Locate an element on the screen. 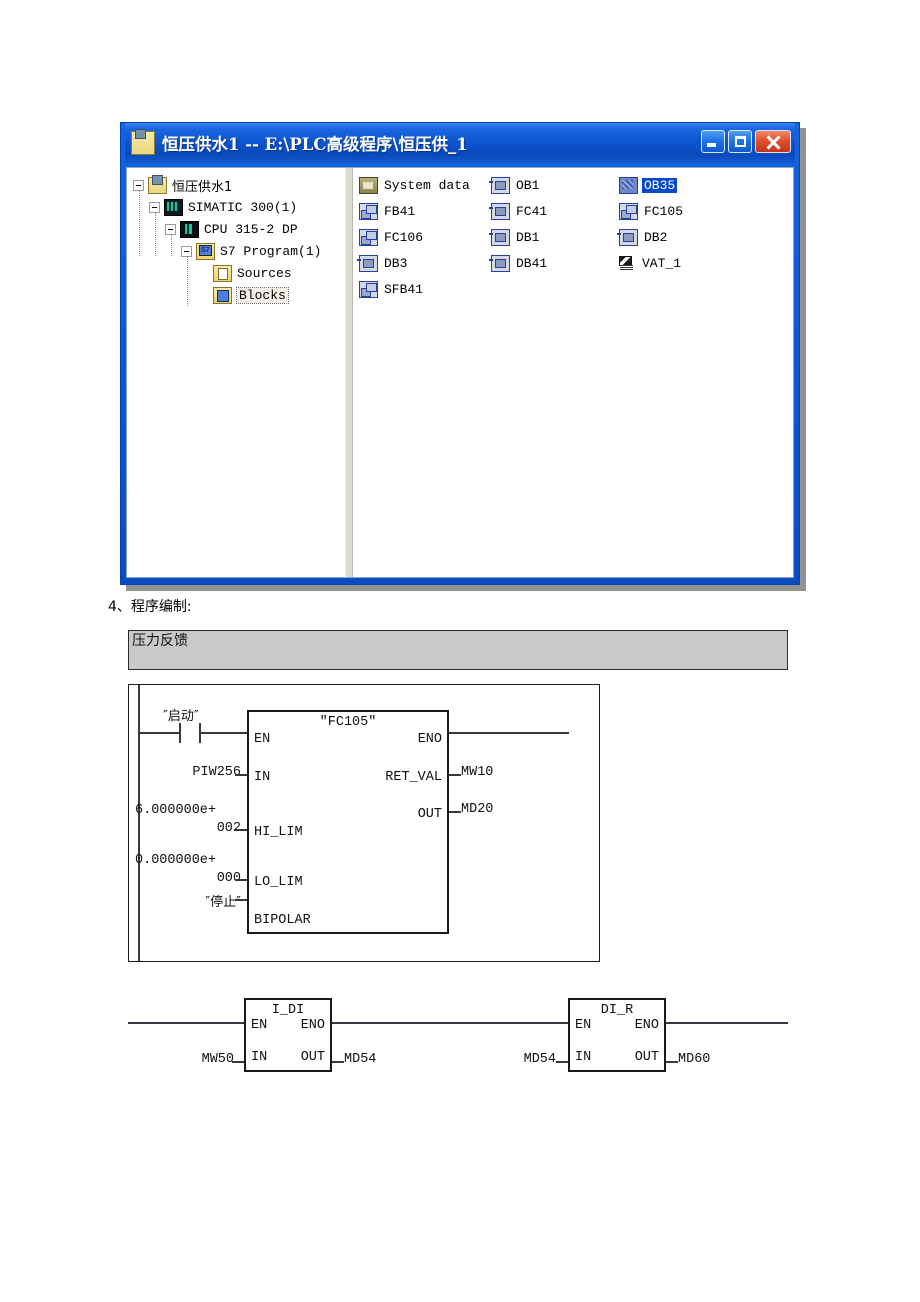 Image resolution: width=920 pixels, height=1302 pixels. tree-item-label: 恒压供水1 is located at coordinates (202, 187).